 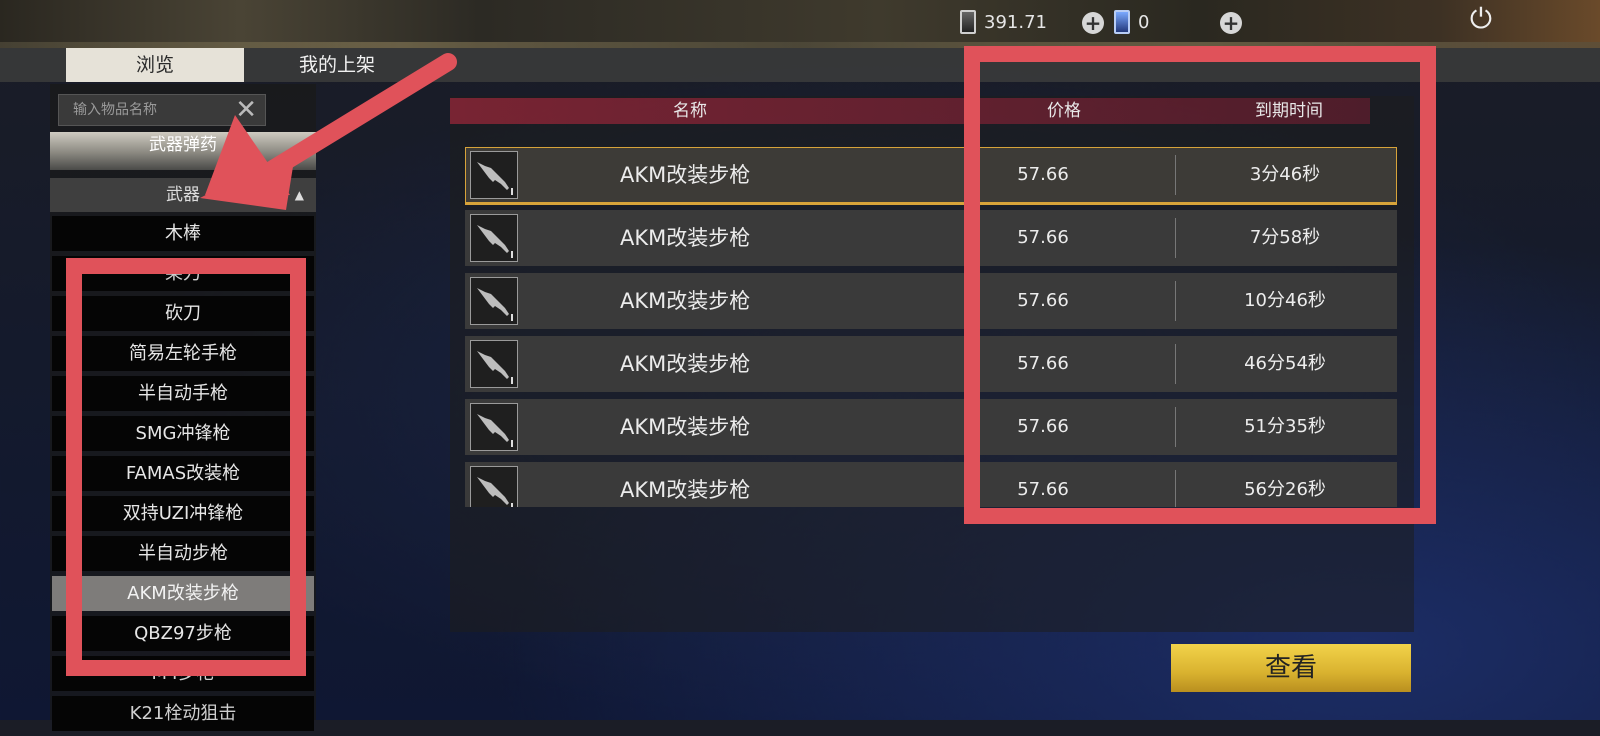 I want to click on decorative-top-band, so click(x=800, y=24).